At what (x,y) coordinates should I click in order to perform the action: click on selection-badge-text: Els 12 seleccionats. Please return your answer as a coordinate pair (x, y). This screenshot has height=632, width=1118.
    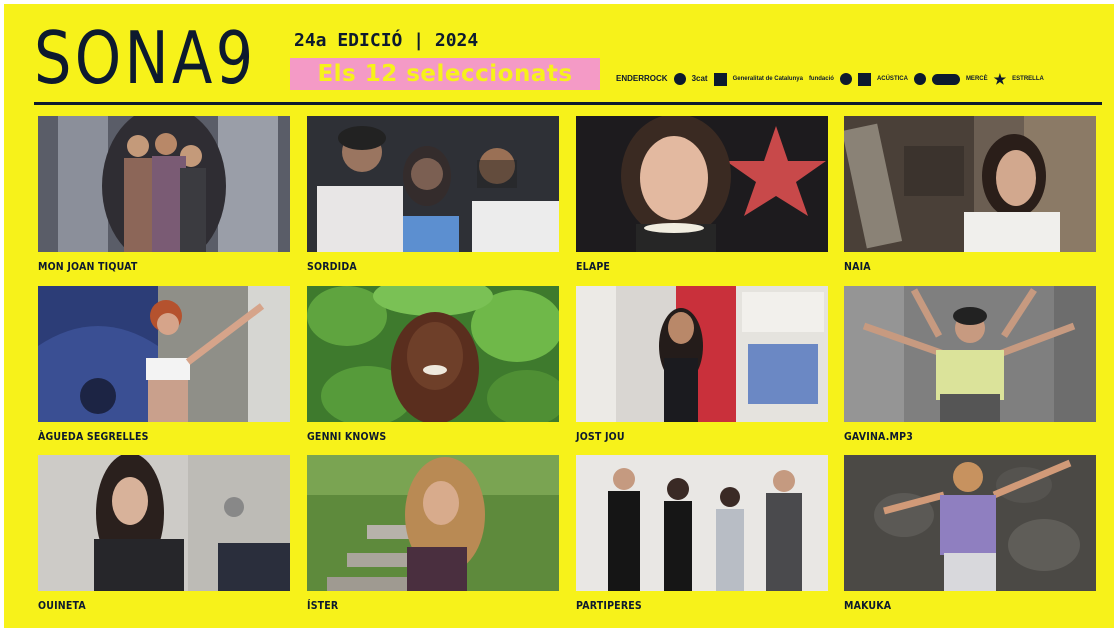
    Looking at the image, I should click on (445, 74).